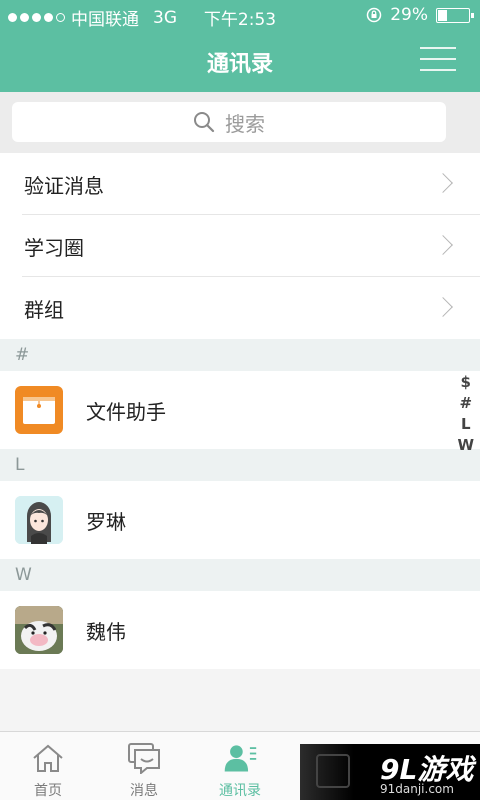 The image size is (480, 800). I want to click on file-helper-avatar, so click(39, 410).